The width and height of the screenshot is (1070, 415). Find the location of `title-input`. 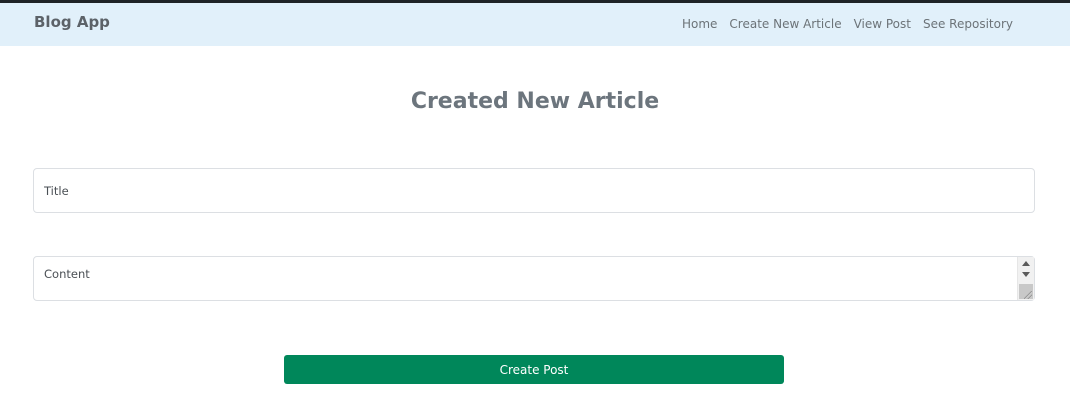

title-input is located at coordinates (534, 190).